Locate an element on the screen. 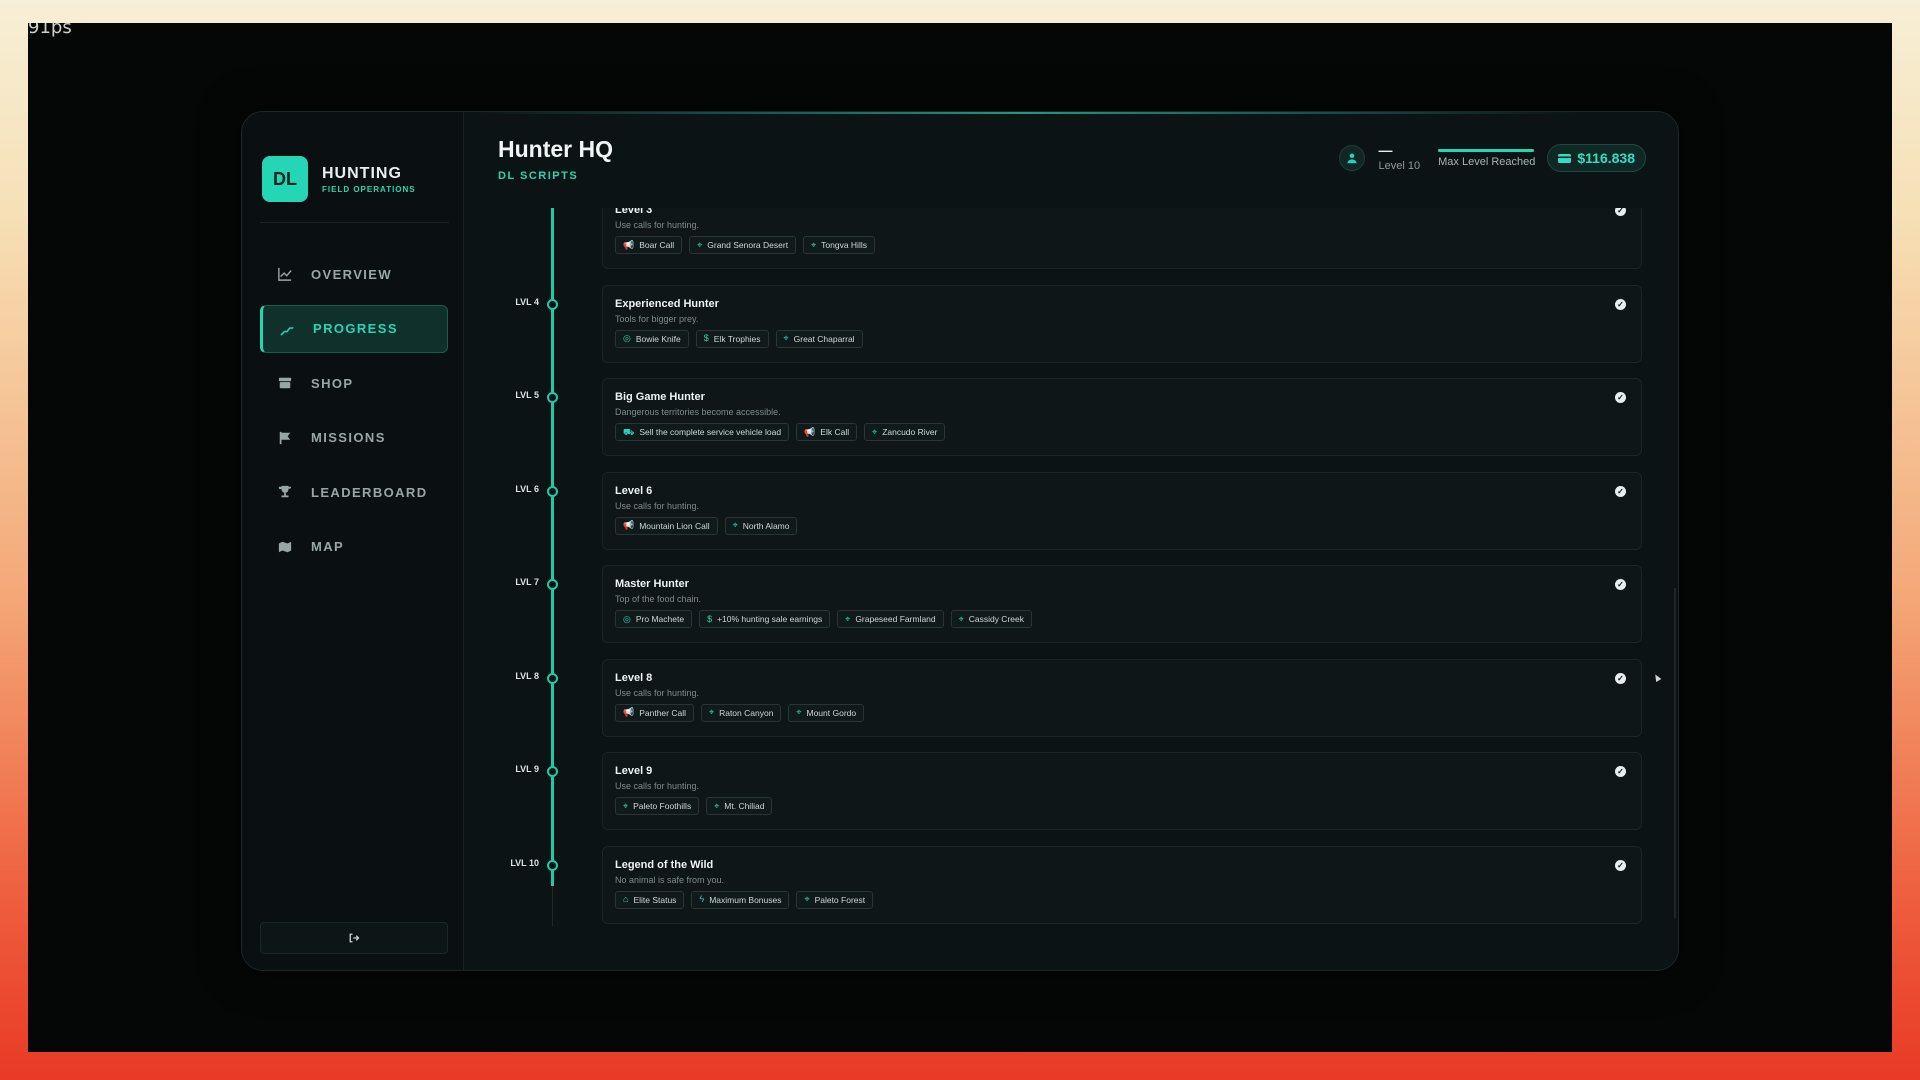 The image size is (1920, 1080). reward-tags: 📢 Mountain Lion Call ⌖ North Alamo is located at coordinates (706, 525).